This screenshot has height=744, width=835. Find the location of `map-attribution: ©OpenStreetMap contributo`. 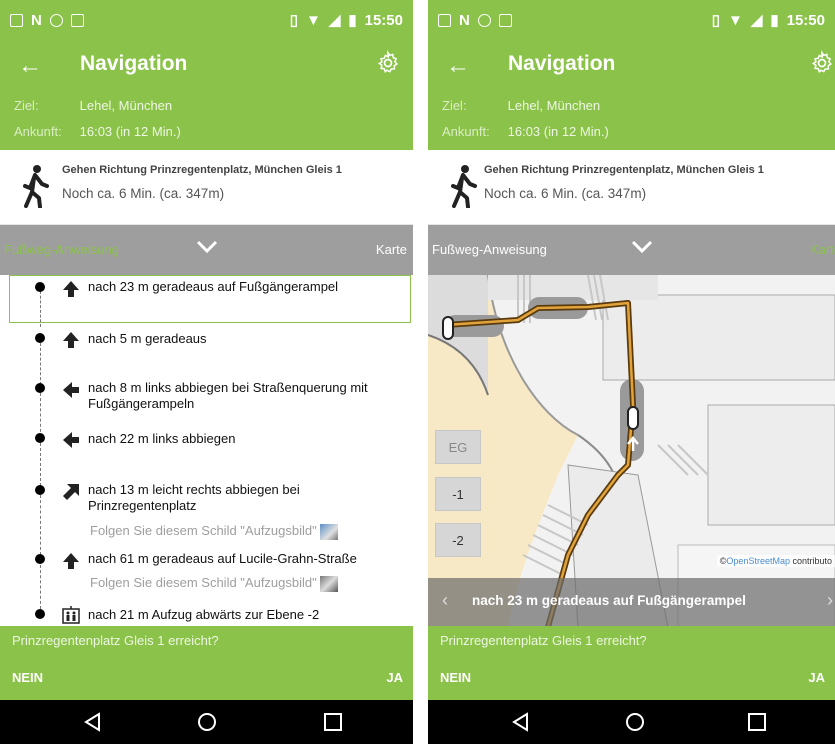

map-attribution: ©OpenStreetMap contributo is located at coordinates (775, 561).